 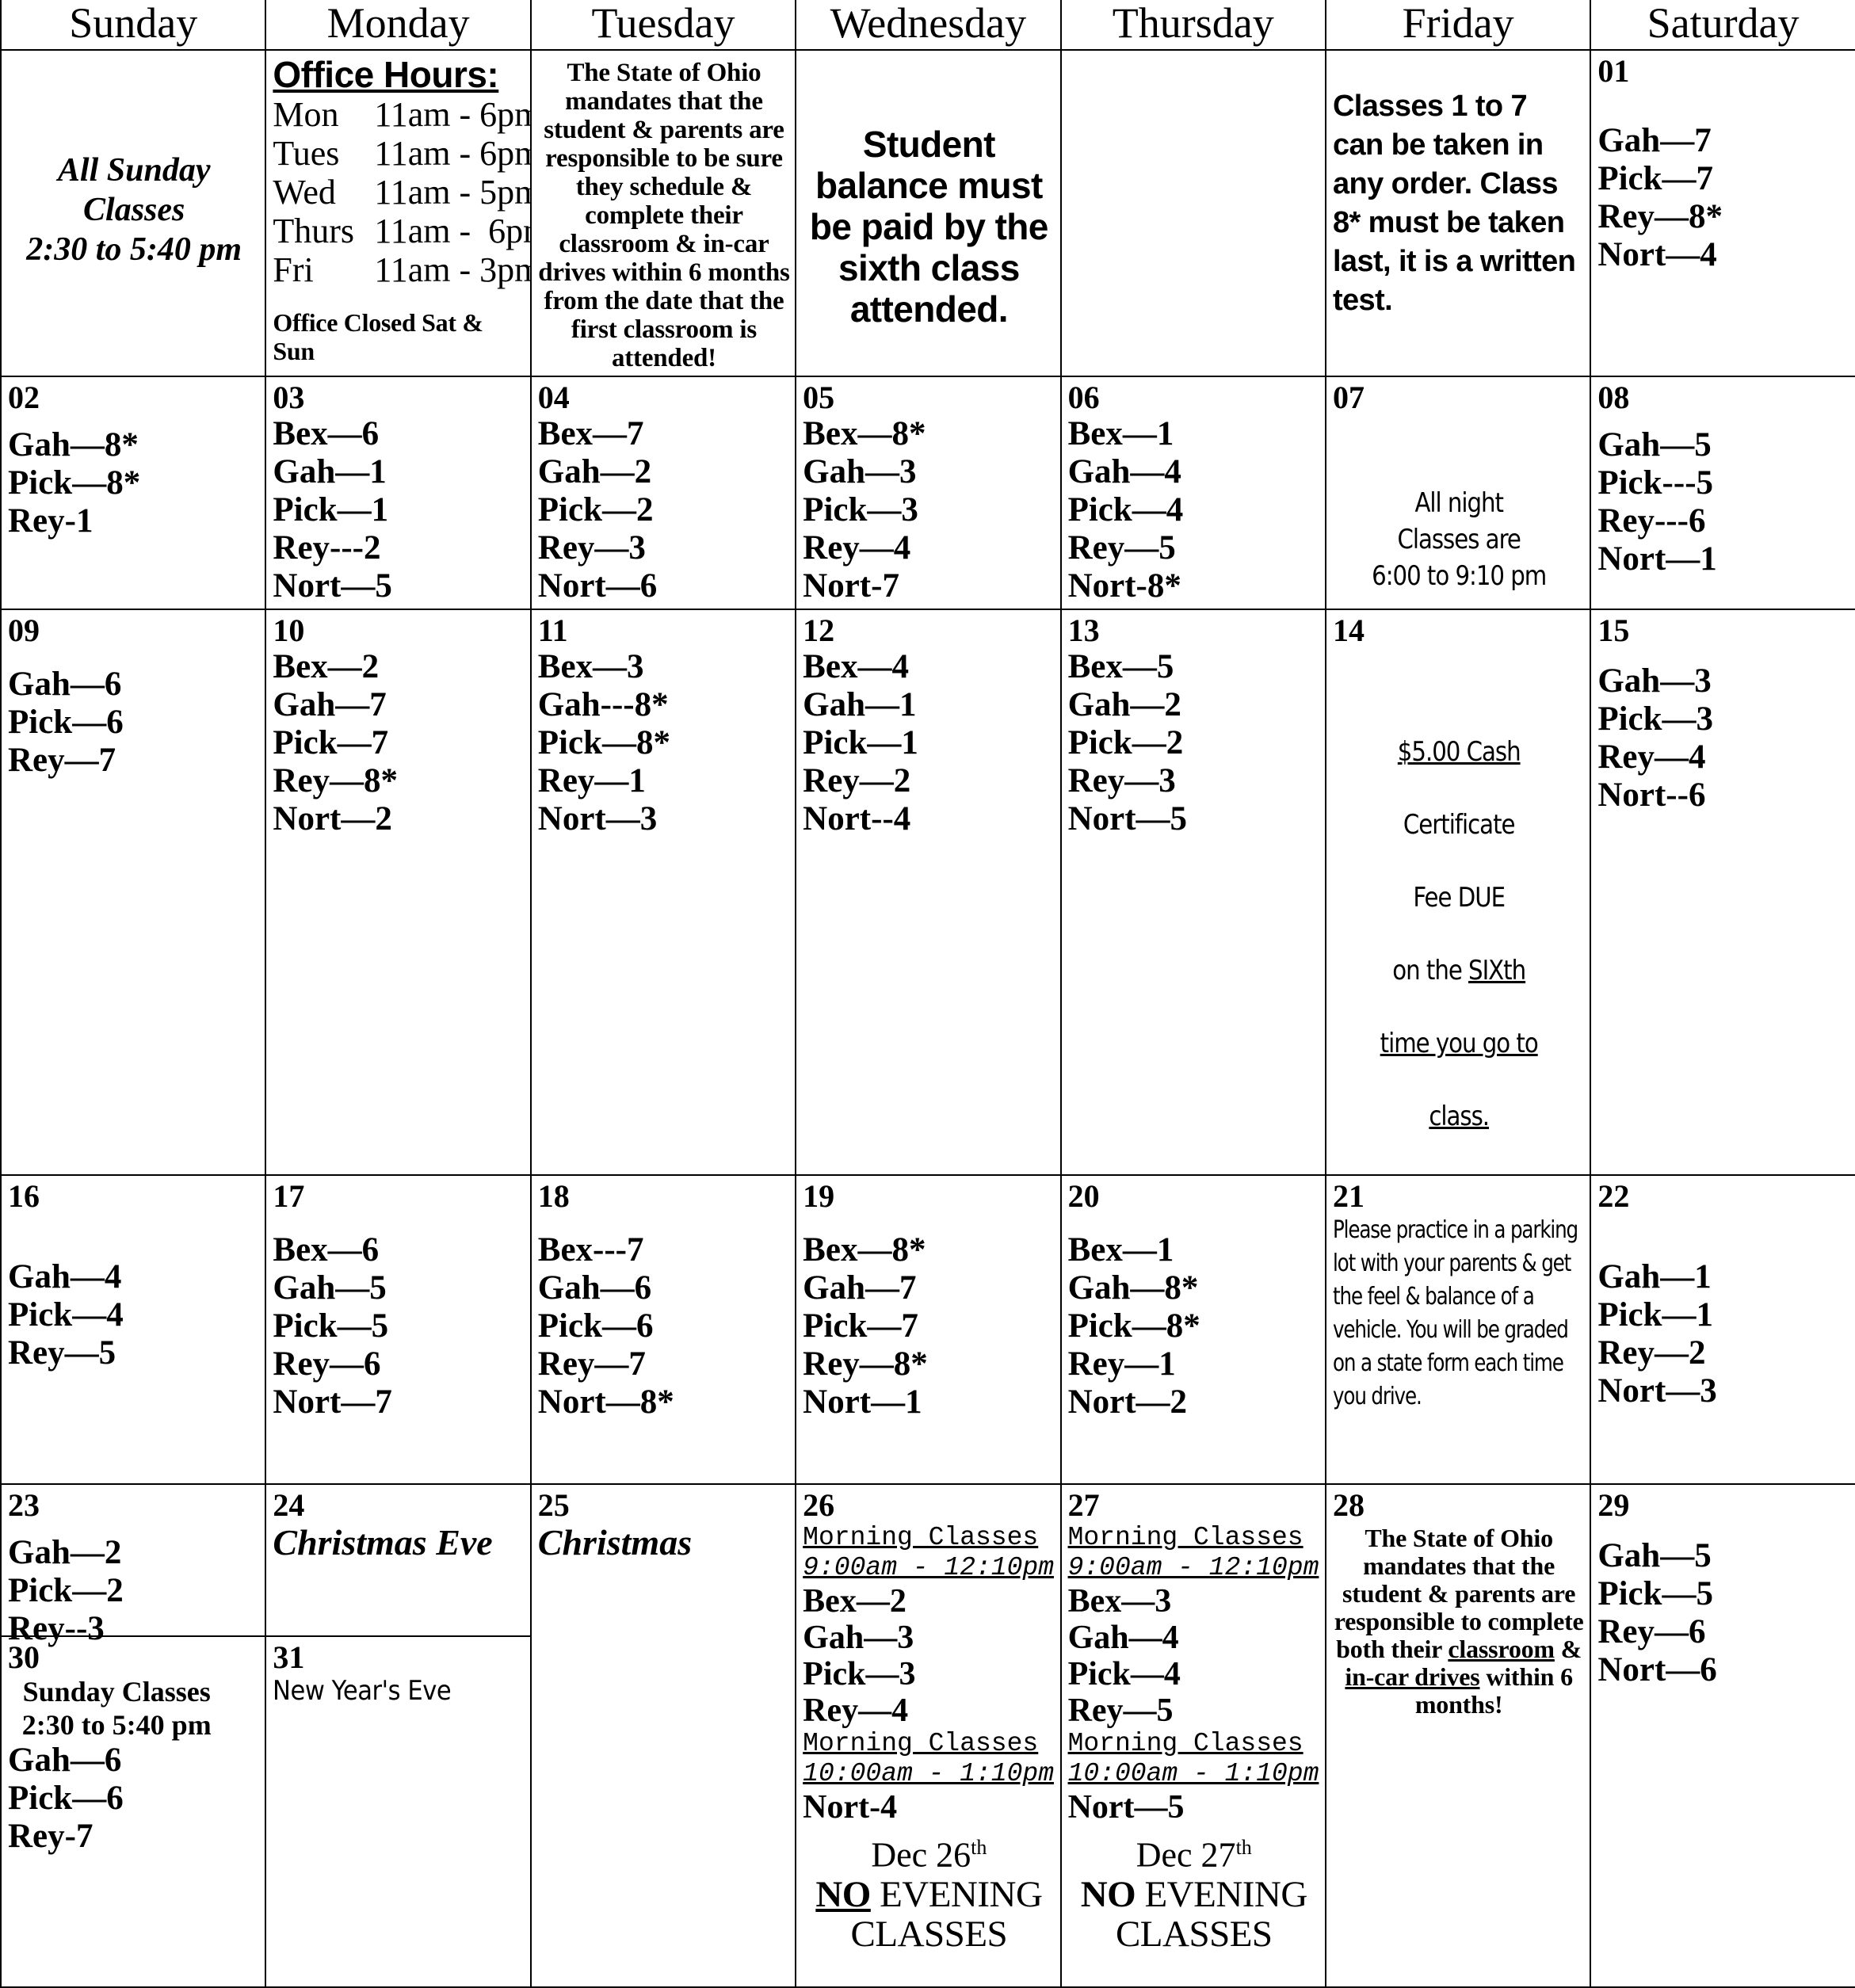 What do you see at coordinates (921, 1538) in the screenshot?
I see `morning-classes-title: Morning Classes` at bounding box center [921, 1538].